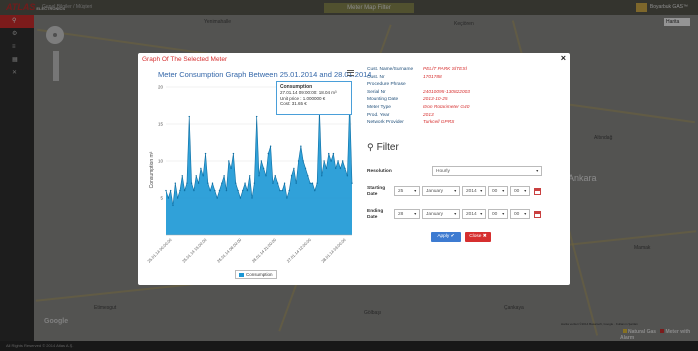  What do you see at coordinates (498, 214) in the screenshot?
I see `end-hour-select: 00` at bounding box center [498, 214].